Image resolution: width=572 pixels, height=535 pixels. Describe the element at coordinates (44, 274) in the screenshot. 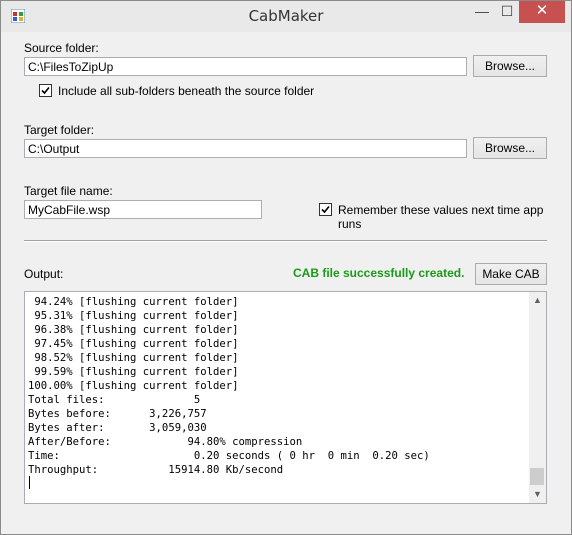

I see `output-label: Output:` at that location.